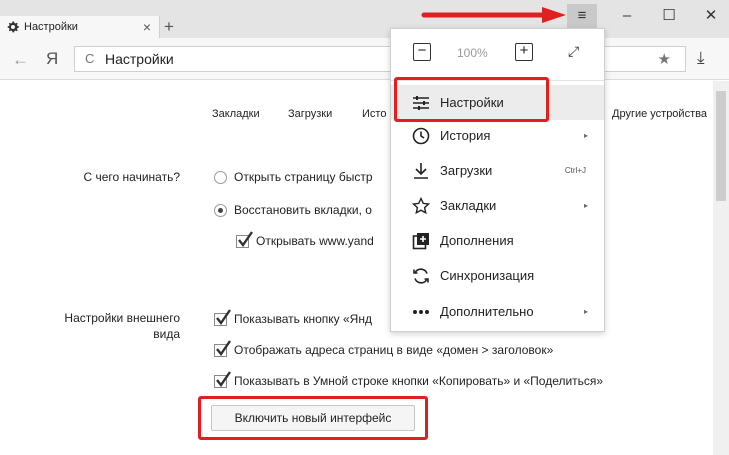 Image resolution: width=729 pixels, height=455 pixels. Describe the element at coordinates (721, 146) in the screenshot. I see `scrollbar-thumb` at that location.